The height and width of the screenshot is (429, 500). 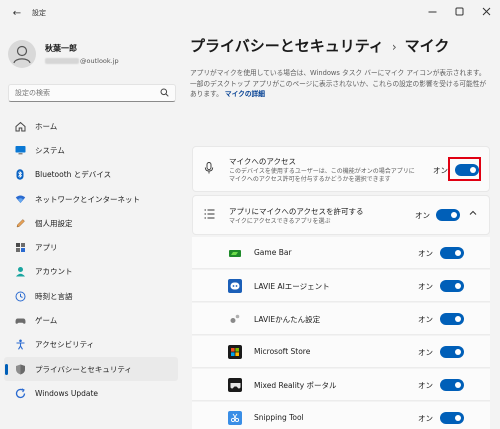 I want to click on window-controls, so click(x=459, y=13).